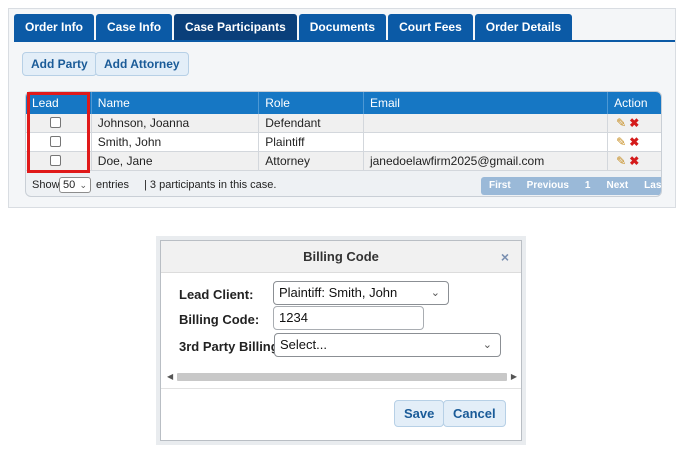  What do you see at coordinates (176, 103) in the screenshot?
I see `column-header-name: Name` at bounding box center [176, 103].